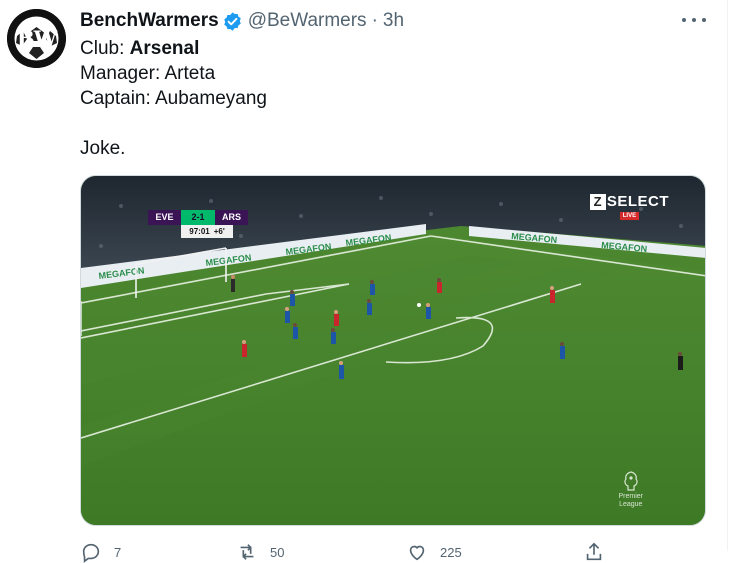  Describe the element at coordinates (434, 552) in the screenshot. I see `like-action: 225` at that location.